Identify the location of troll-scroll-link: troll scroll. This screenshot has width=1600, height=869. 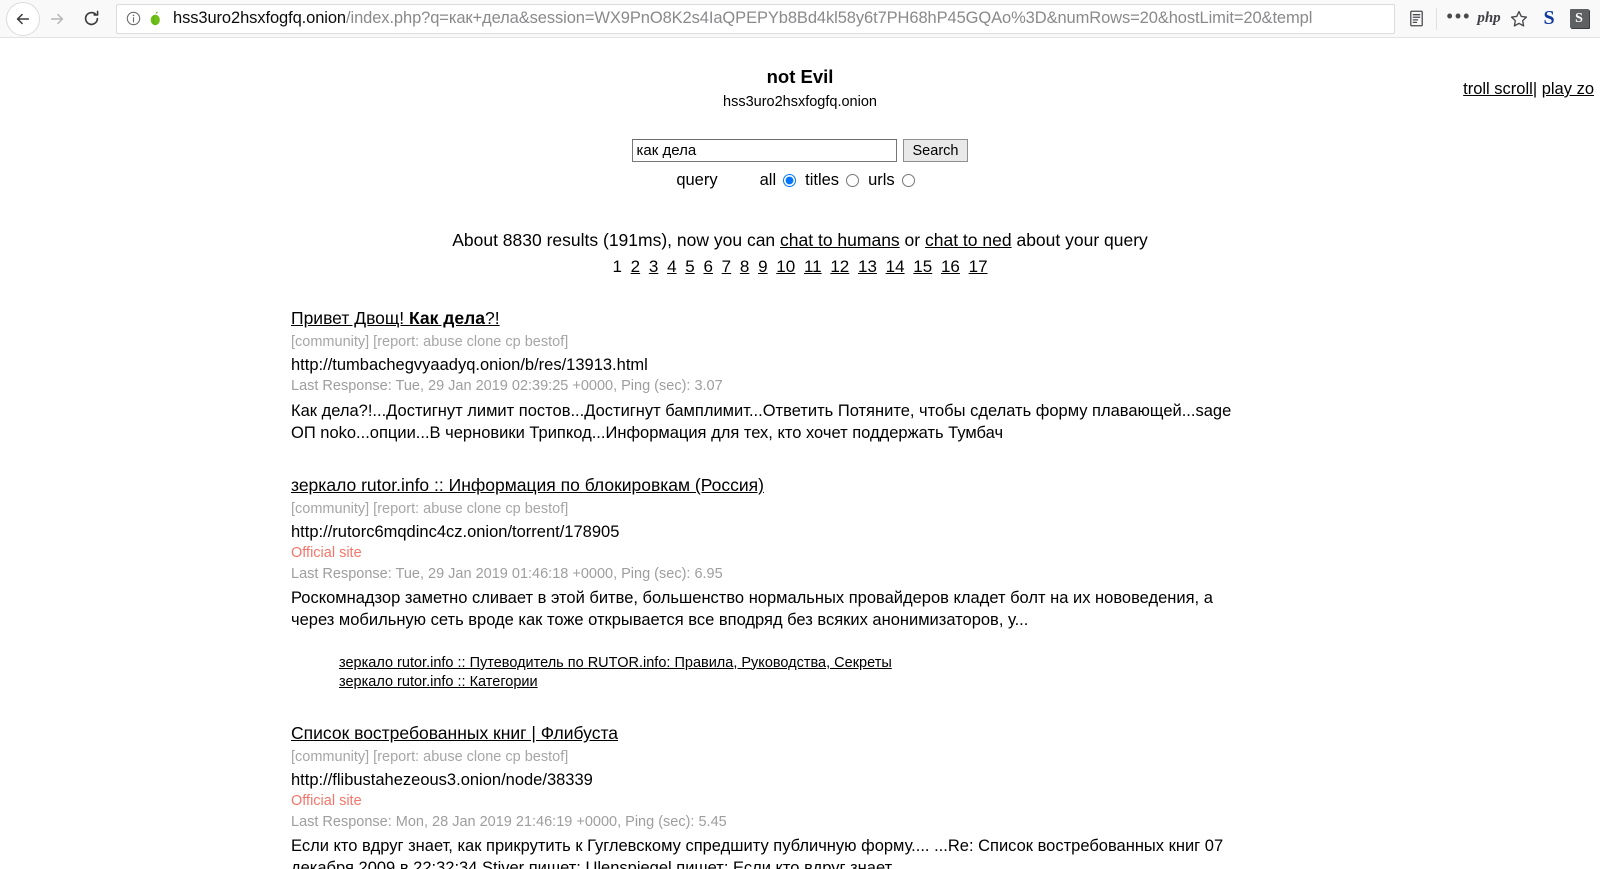
(1498, 89).